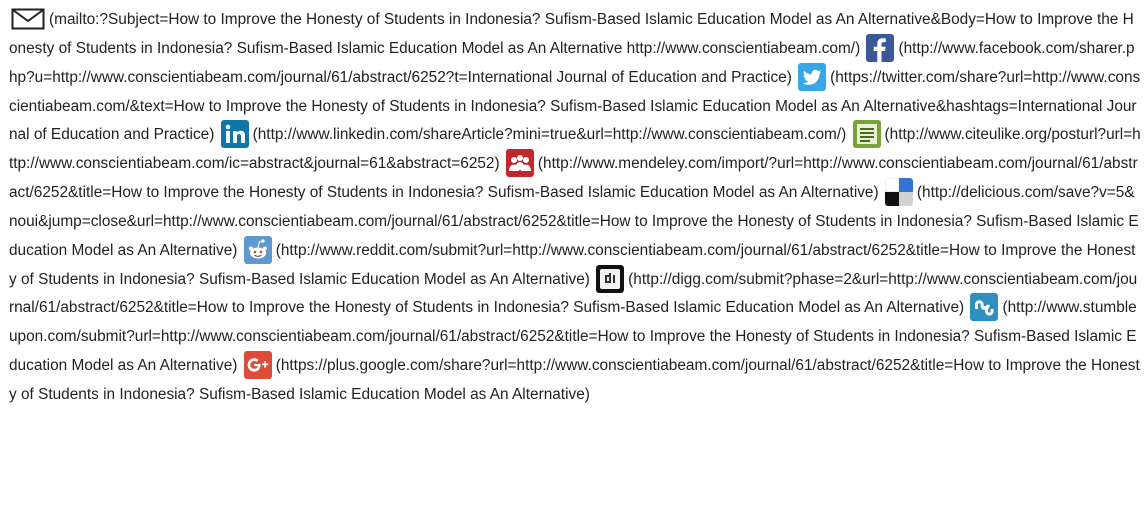 Image resolution: width=1146 pixels, height=516 pixels. What do you see at coordinates (880, 47) in the screenshot?
I see `facebook-icon` at bounding box center [880, 47].